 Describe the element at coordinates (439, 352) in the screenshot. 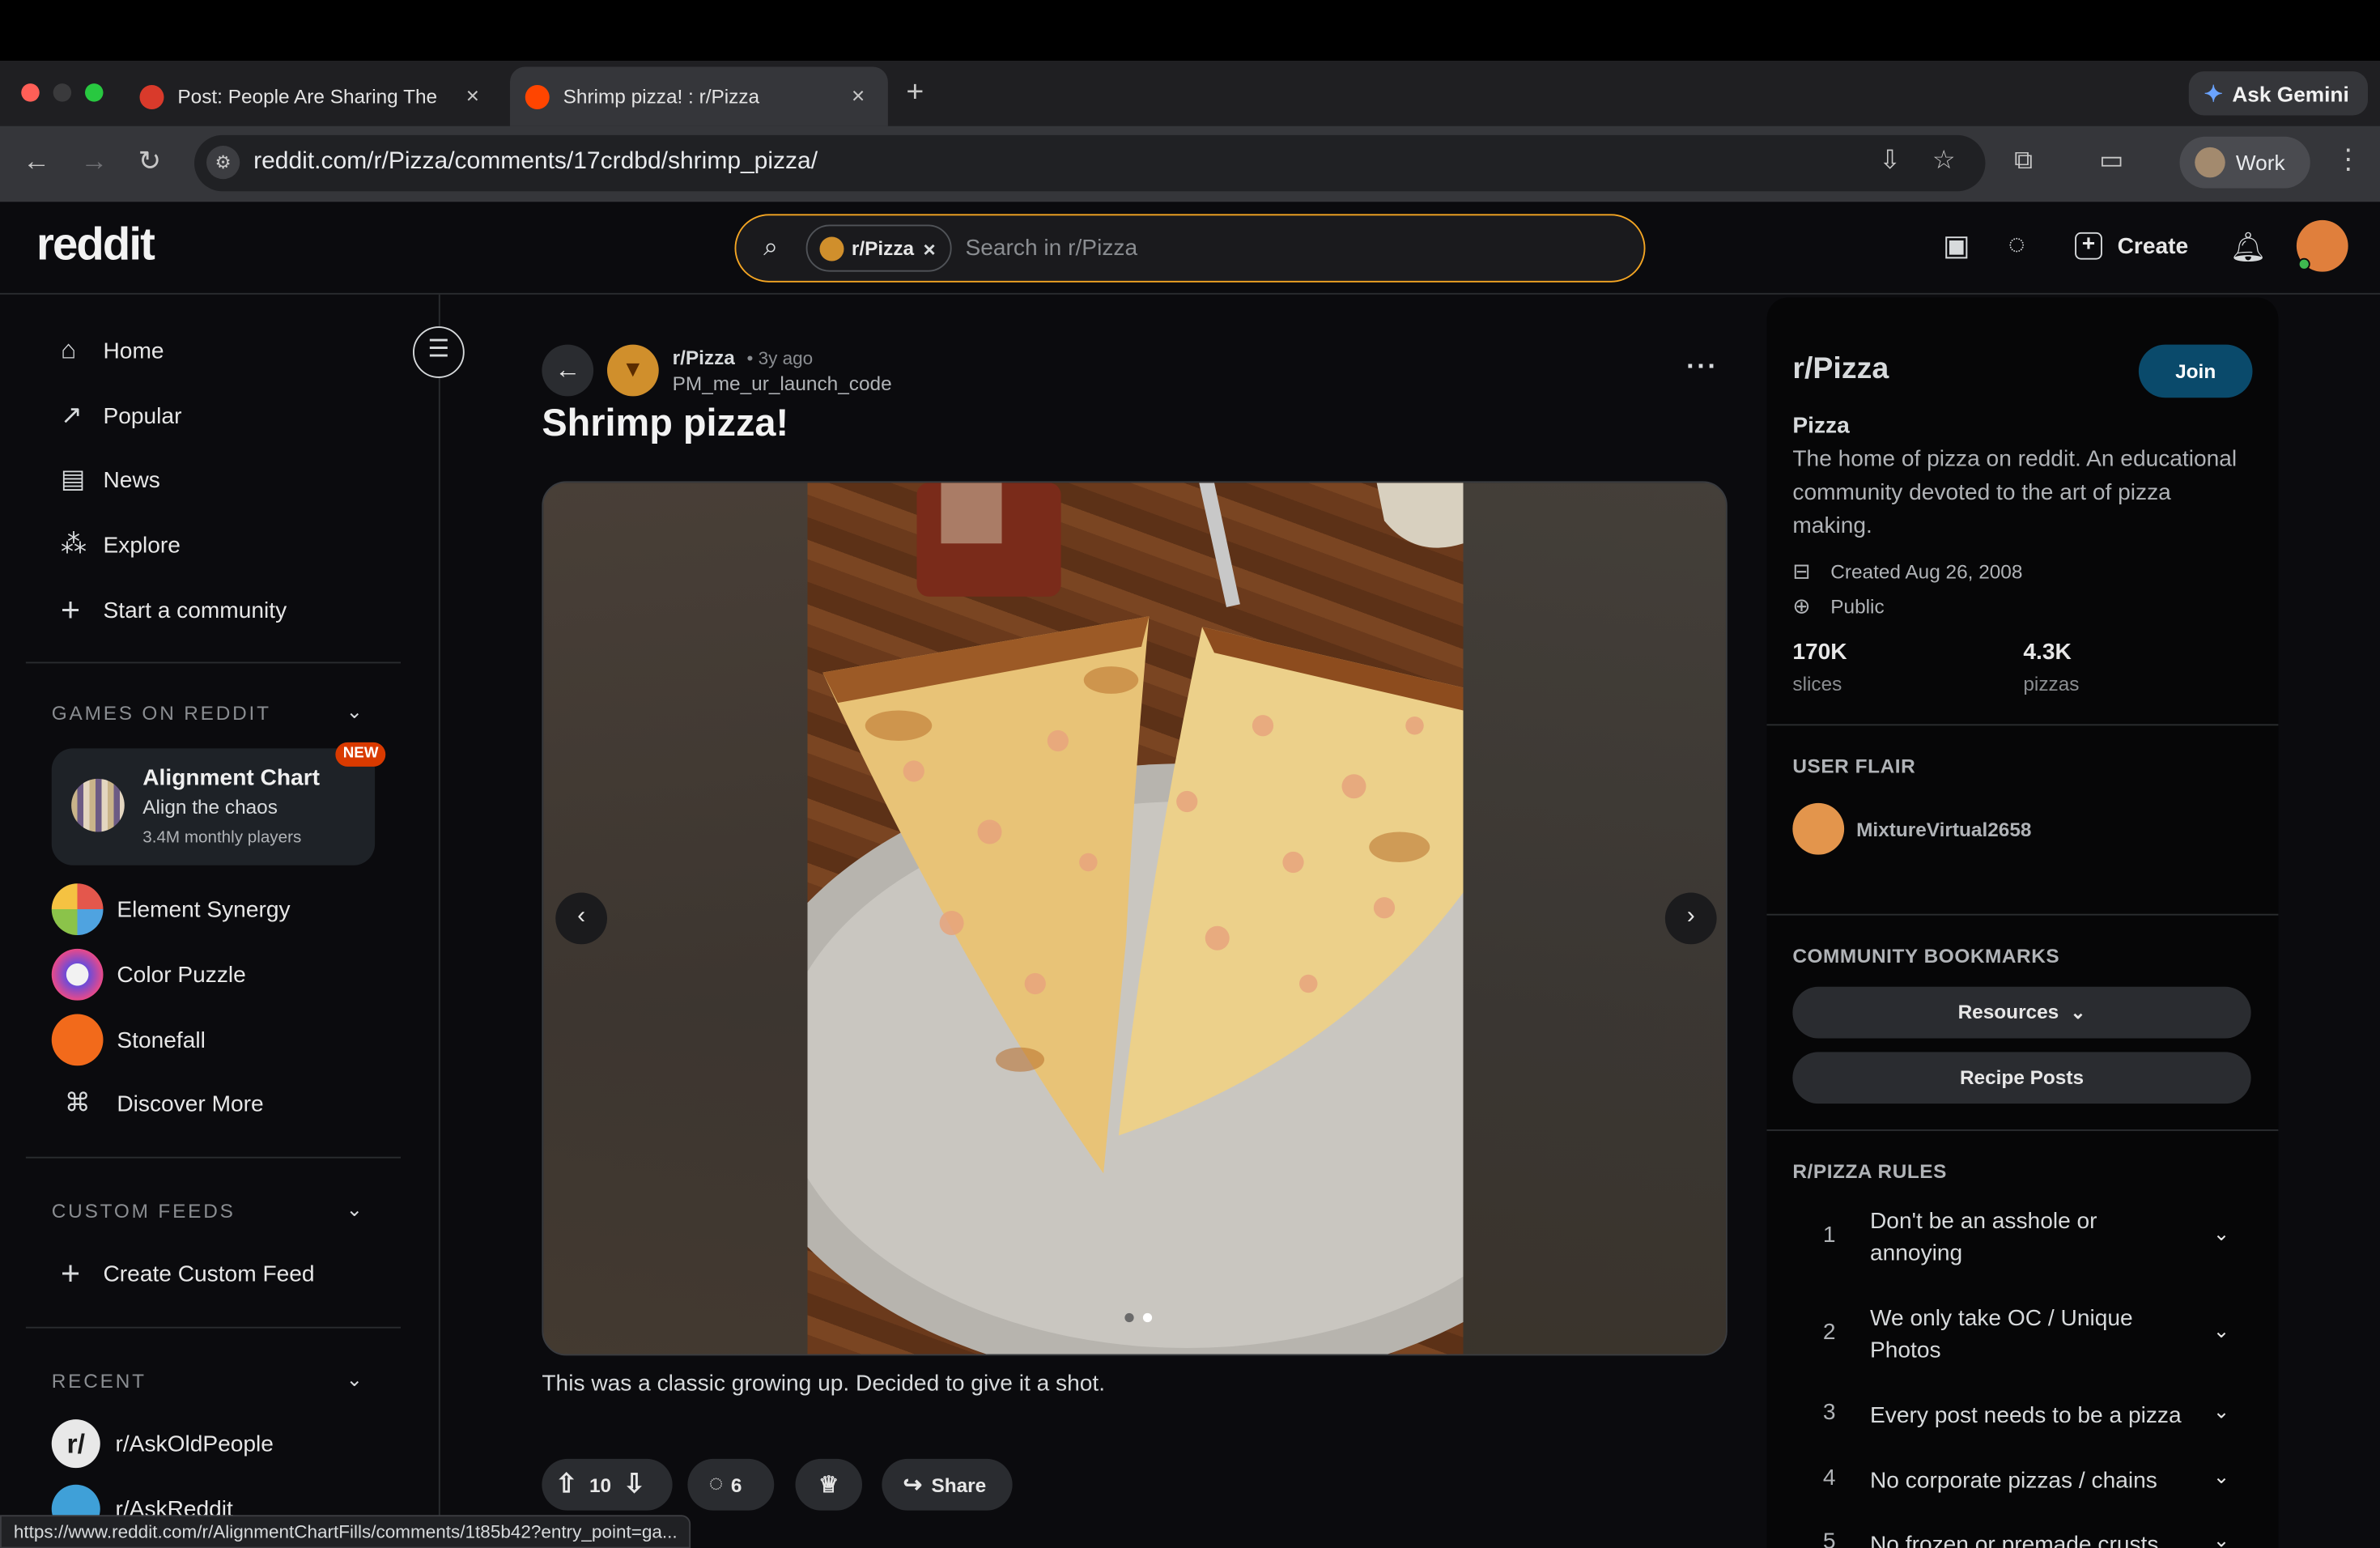

I see `collapse-sidebar-icon: ☰` at that location.